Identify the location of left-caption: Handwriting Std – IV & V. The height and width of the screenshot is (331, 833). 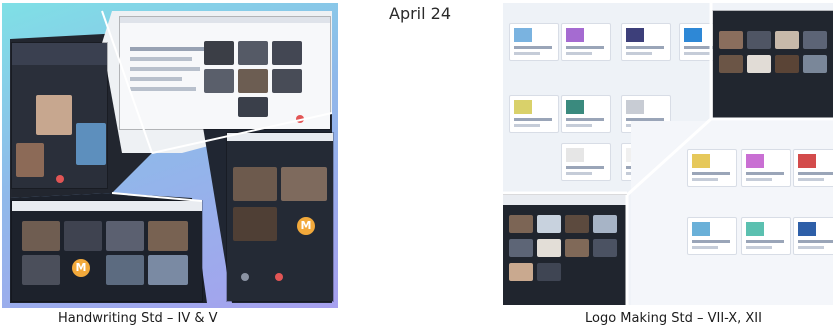
(138, 318).